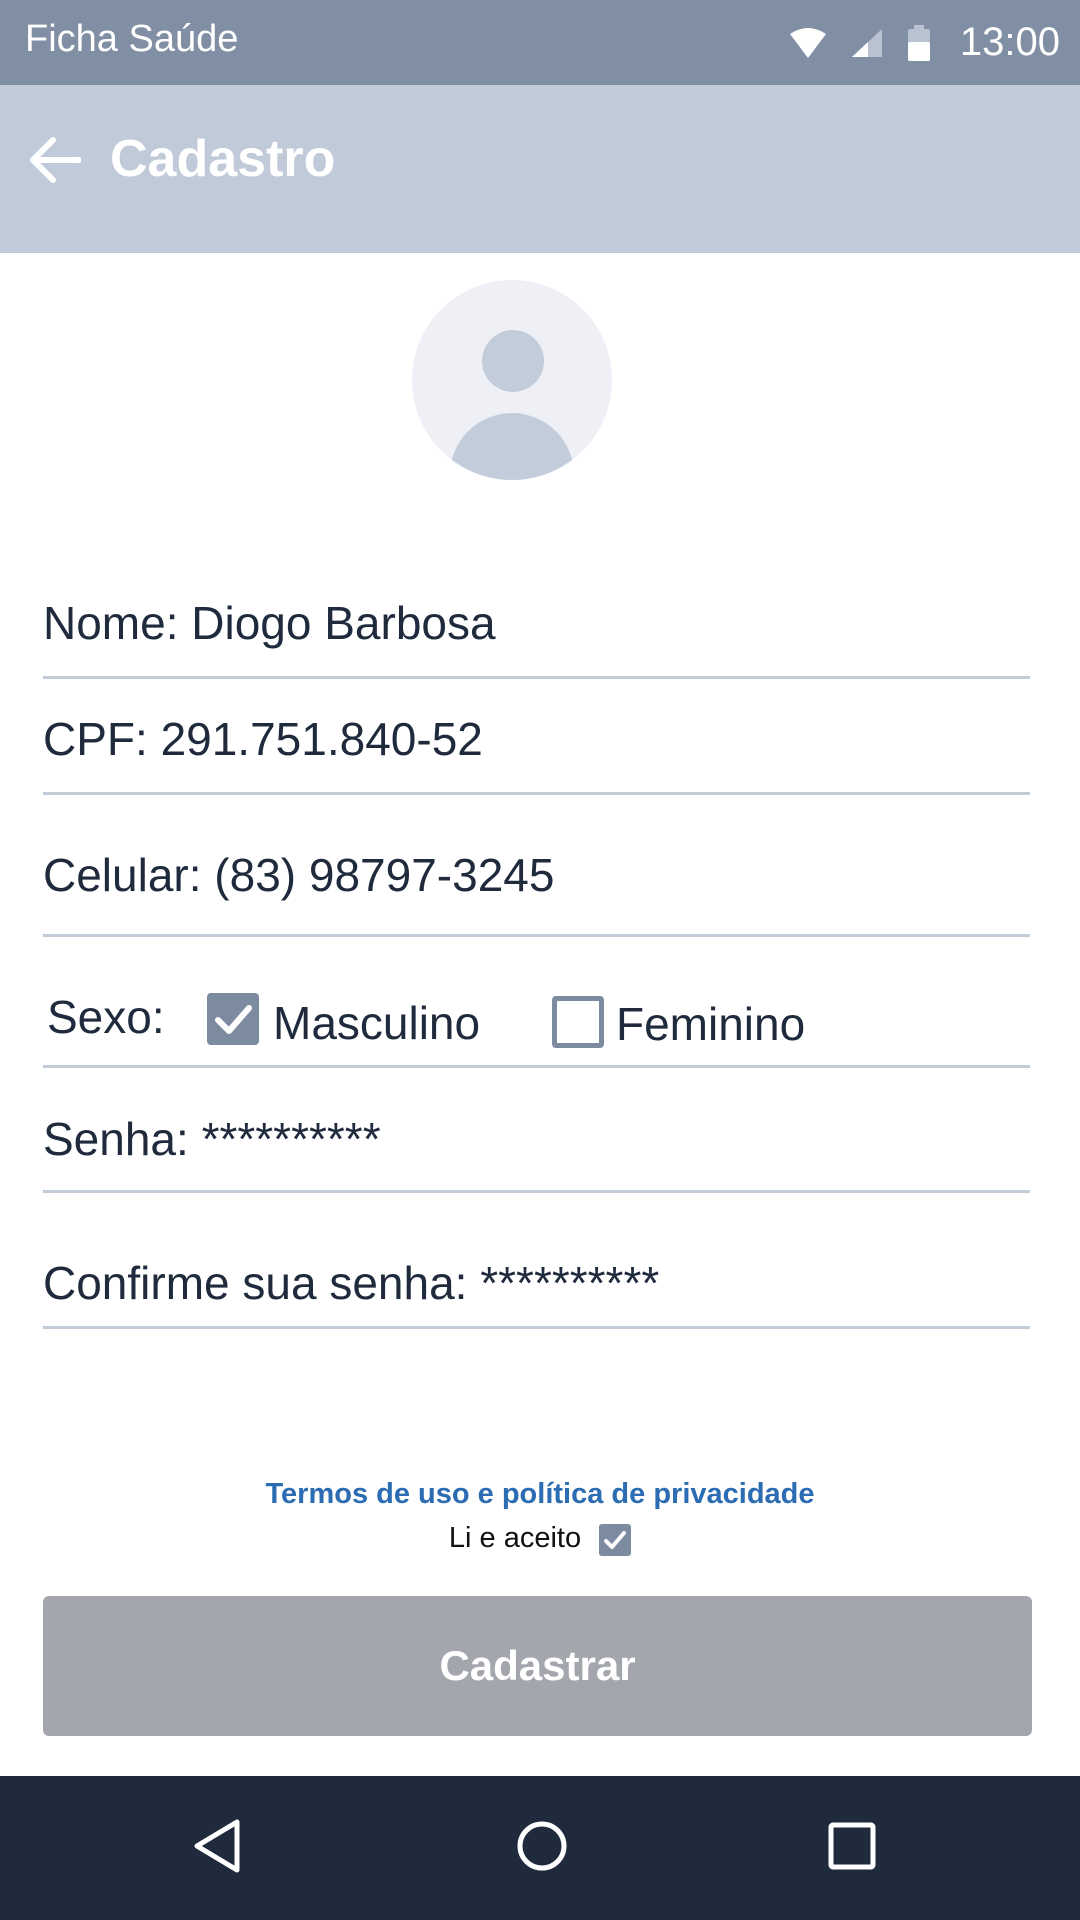 The width and height of the screenshot is (1080, 1920). What do you see at coordinates (808, 43) in the screenshot?
I see `wifi-icon` at bounding box center [808, 43].